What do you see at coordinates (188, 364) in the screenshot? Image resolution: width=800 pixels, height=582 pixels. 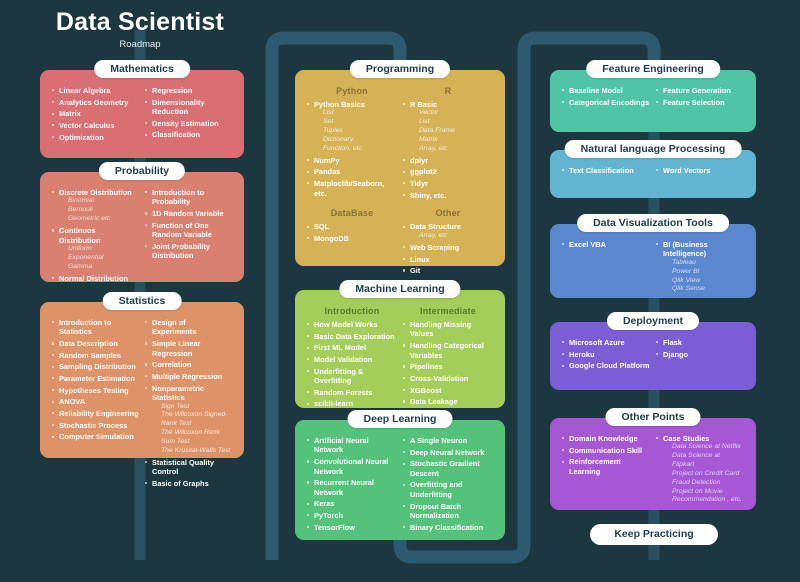 I see `topic-item: Correlation` at bounding box center [188, 364].